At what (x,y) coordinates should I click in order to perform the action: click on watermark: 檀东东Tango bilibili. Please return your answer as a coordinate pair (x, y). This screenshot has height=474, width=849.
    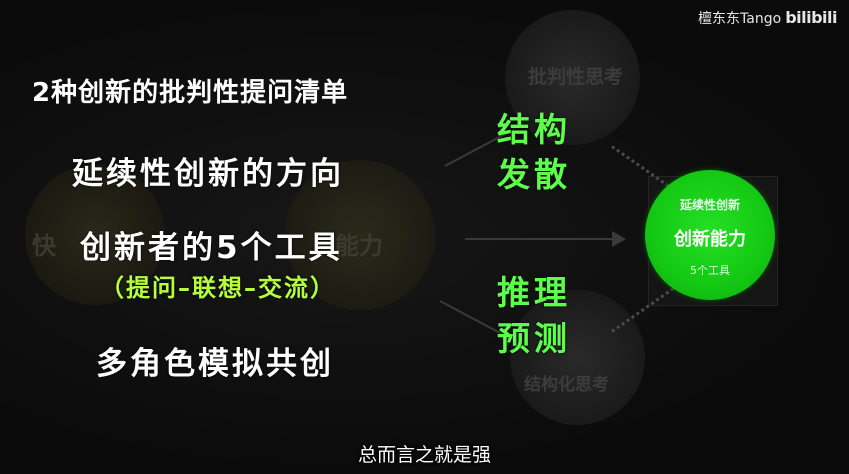
    Looking at the image, I should click on (767, 18).